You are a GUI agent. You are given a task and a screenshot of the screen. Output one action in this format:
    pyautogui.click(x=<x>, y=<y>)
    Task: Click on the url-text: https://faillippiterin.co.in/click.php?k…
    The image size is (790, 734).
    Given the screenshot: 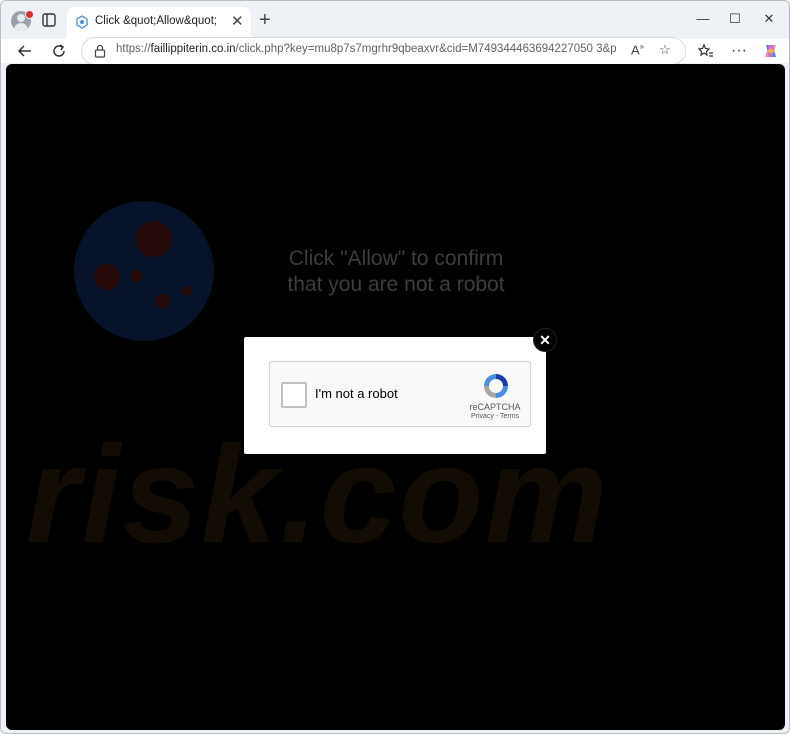 What is the action you would take?
    pyautogui.click(x=366, y=49)
    